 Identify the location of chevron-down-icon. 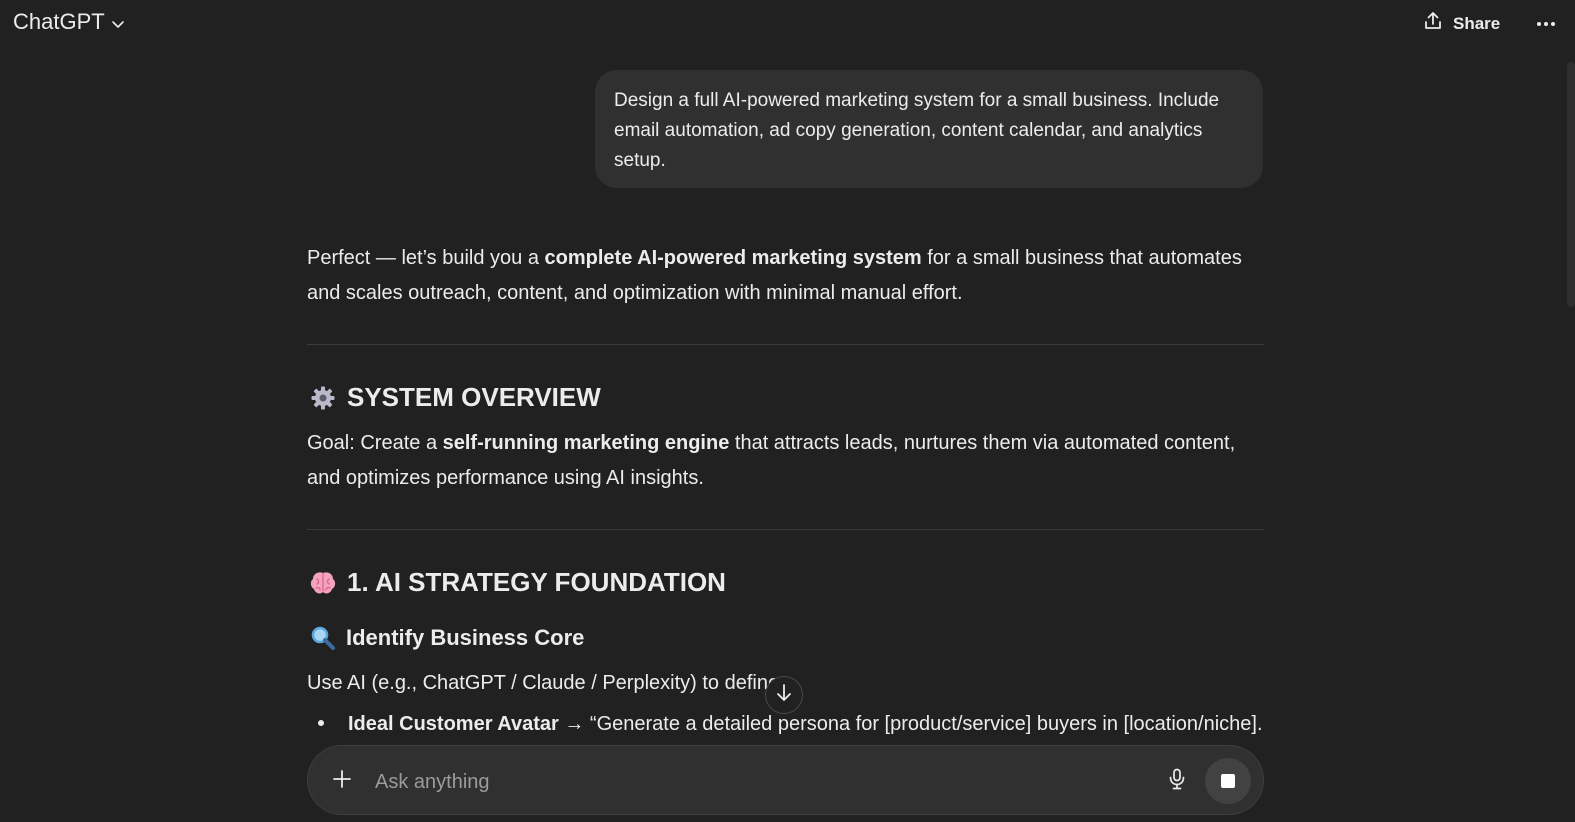
(118, 24).